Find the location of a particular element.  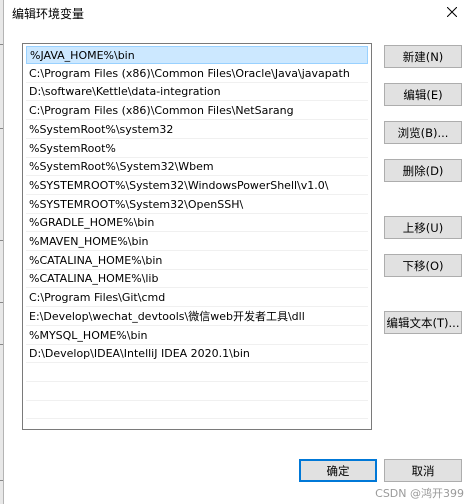

path-list-item: %SYSTEMROOT%\System32\OpenSSH\ is located at coordinates (197, 205).